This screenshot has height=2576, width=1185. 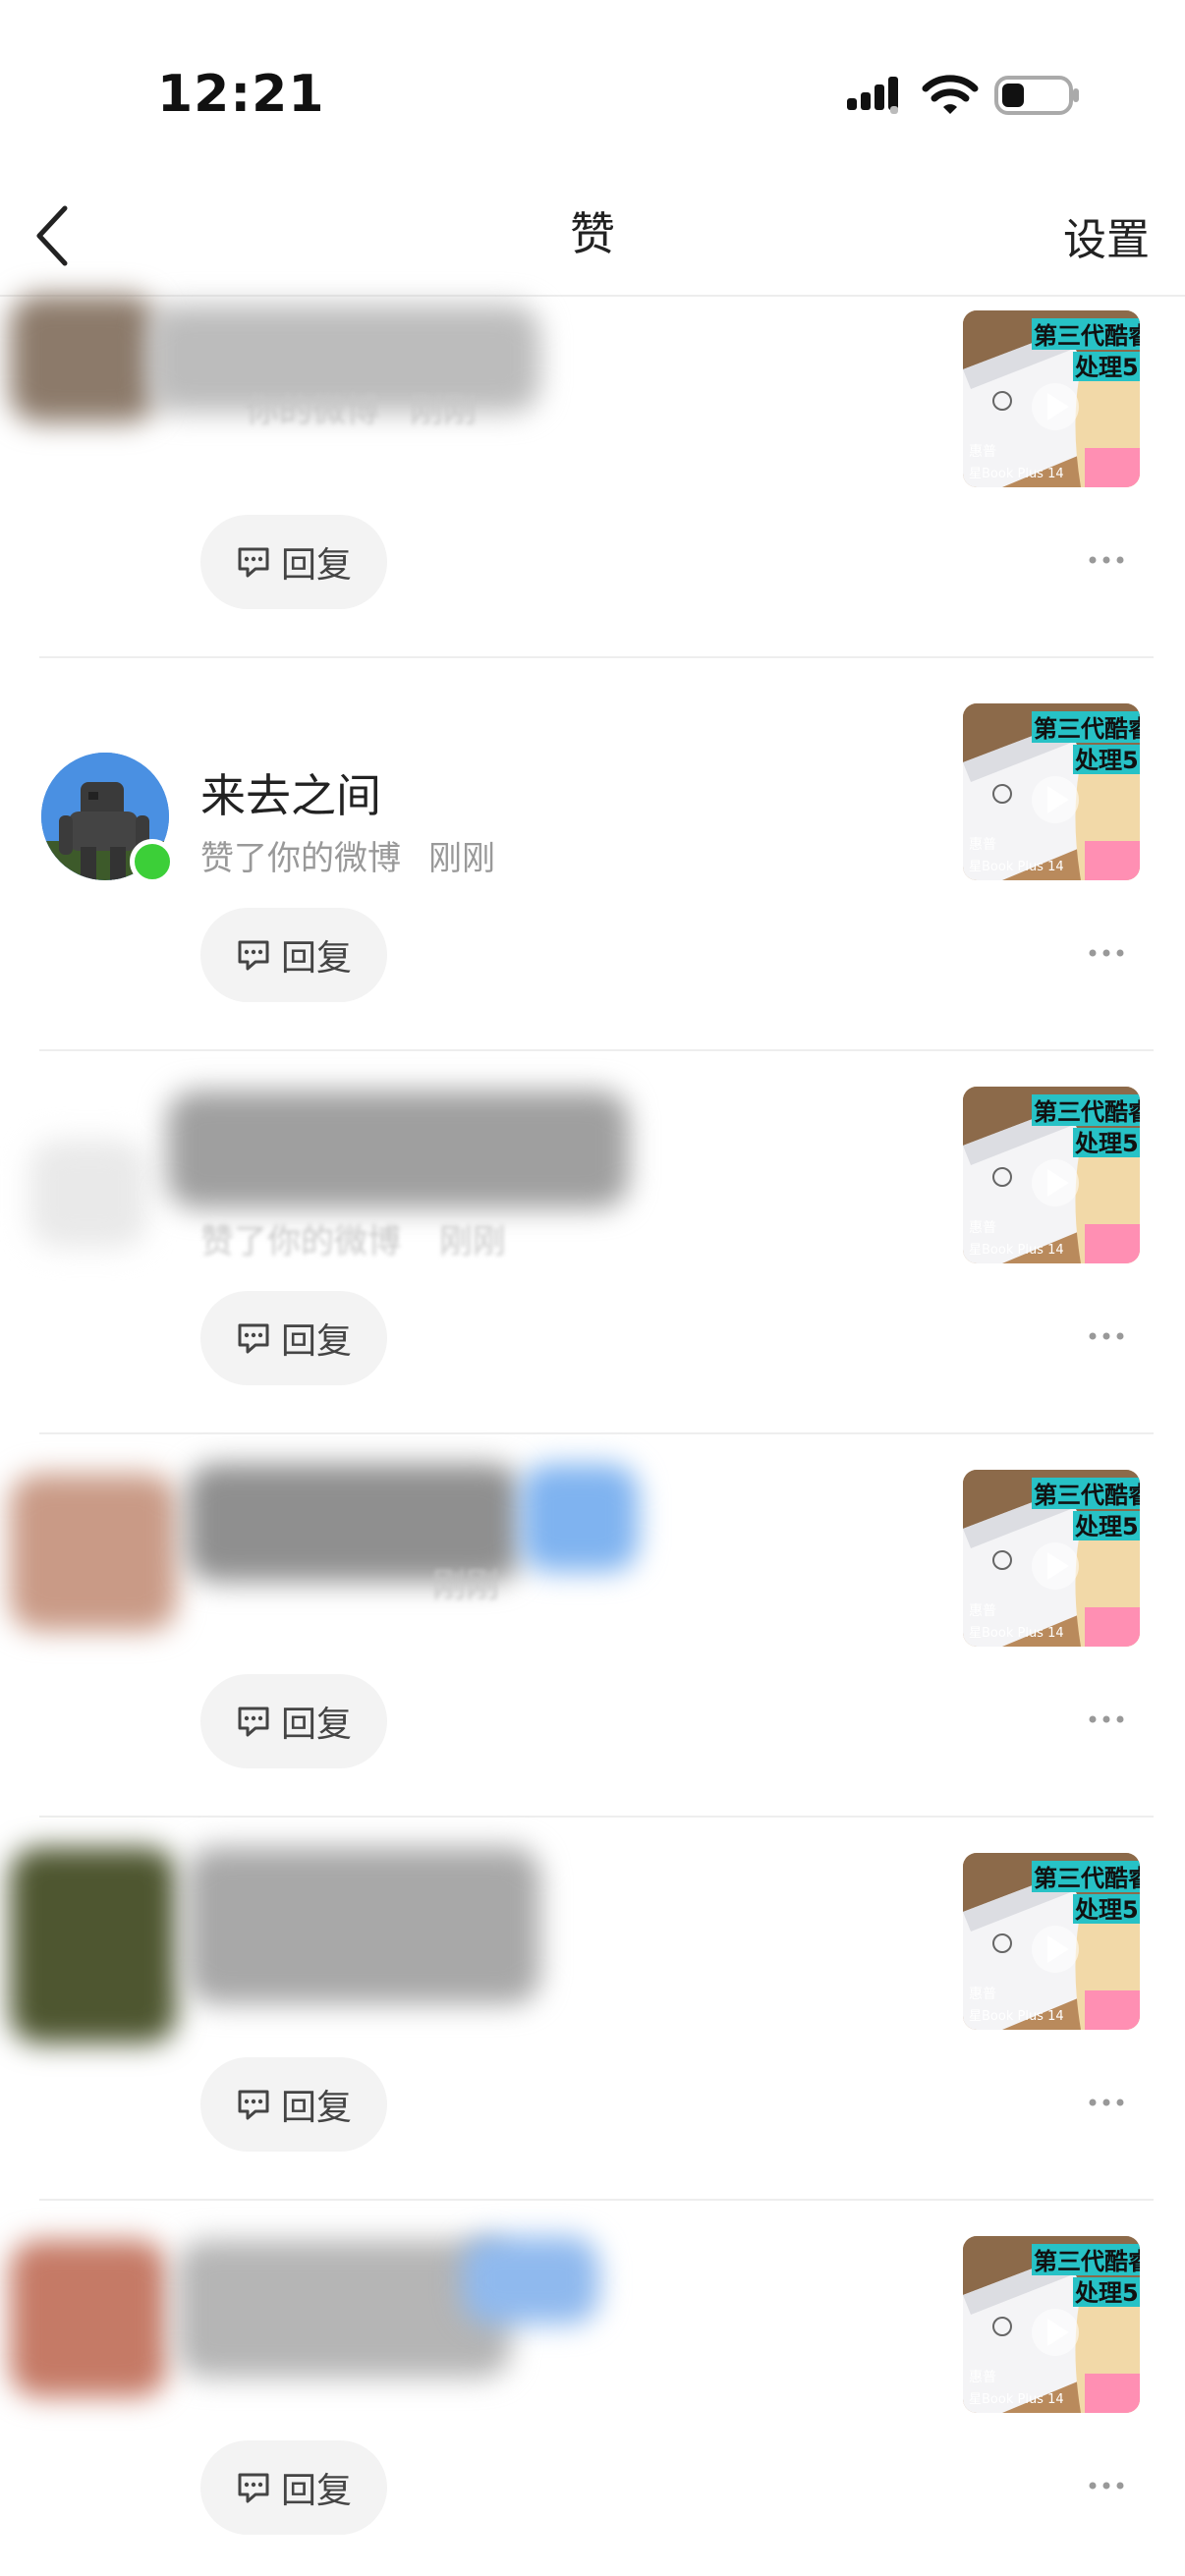 What do you see at coordinates (1107, 235) in the screenshot?
I see `settings-button: 设置` at bounding box center [1107, 235].